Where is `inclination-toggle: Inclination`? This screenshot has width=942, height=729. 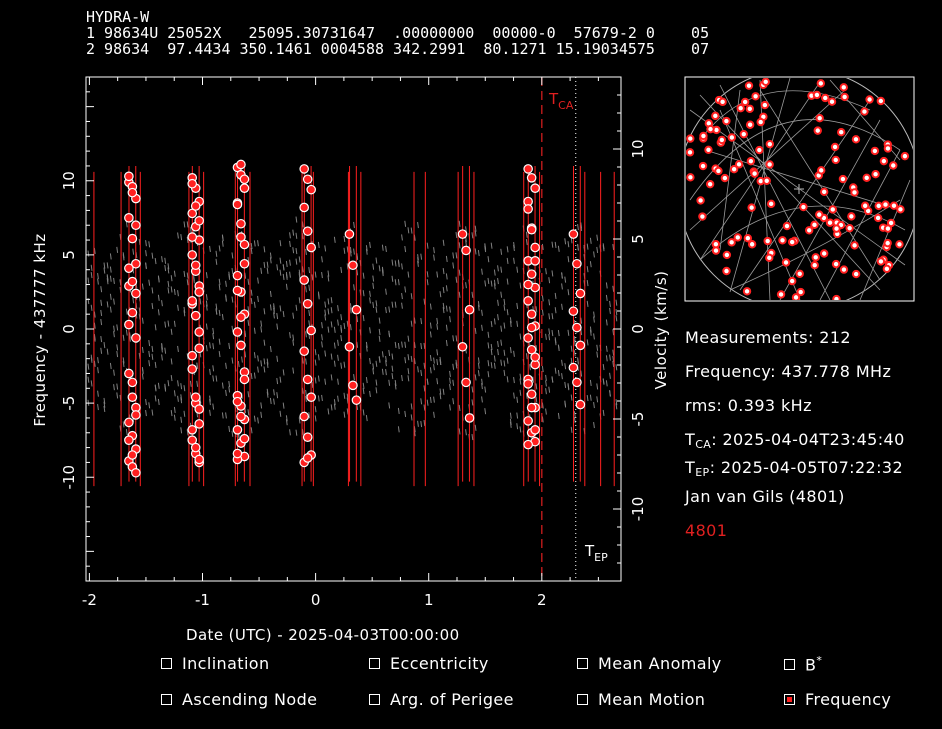
inclination-toggle: Inclination is located at coordinates (215, 663).